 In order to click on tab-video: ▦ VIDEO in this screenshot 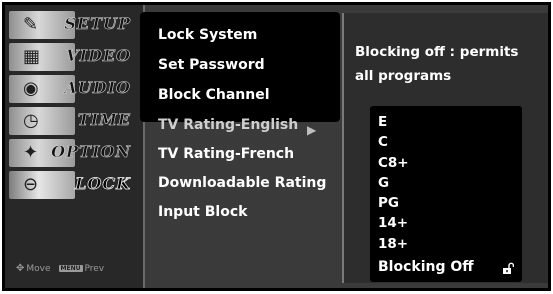, I will do `click(74, 57)`.